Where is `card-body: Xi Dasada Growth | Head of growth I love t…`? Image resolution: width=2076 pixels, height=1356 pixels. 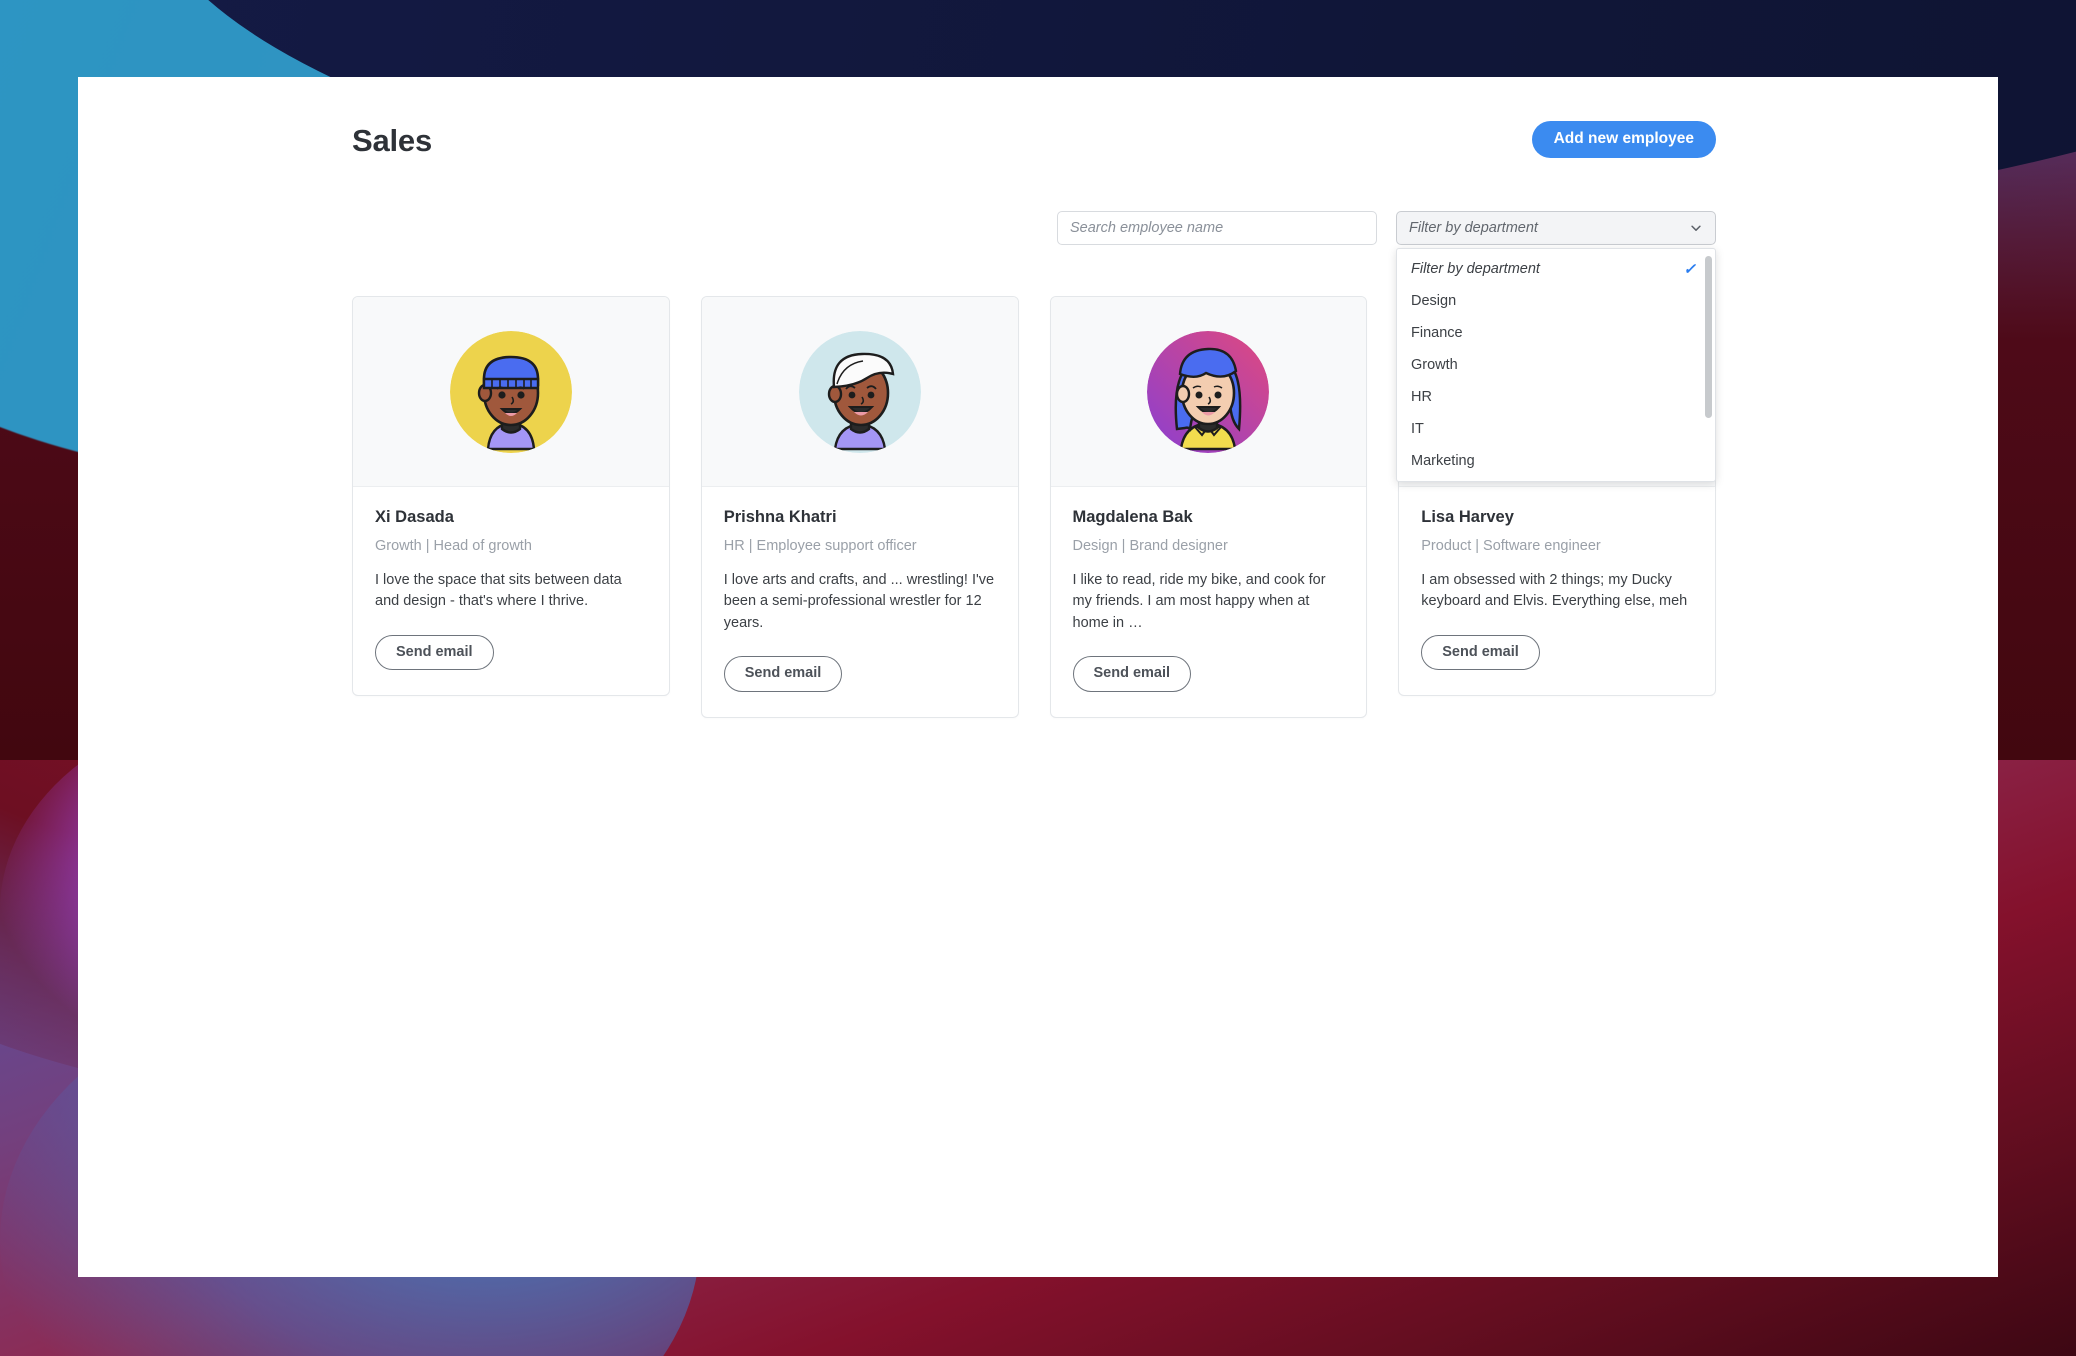
card-body: Xi Dasada Growth | Head of growth I love t… is located at coordinates (511, 591).